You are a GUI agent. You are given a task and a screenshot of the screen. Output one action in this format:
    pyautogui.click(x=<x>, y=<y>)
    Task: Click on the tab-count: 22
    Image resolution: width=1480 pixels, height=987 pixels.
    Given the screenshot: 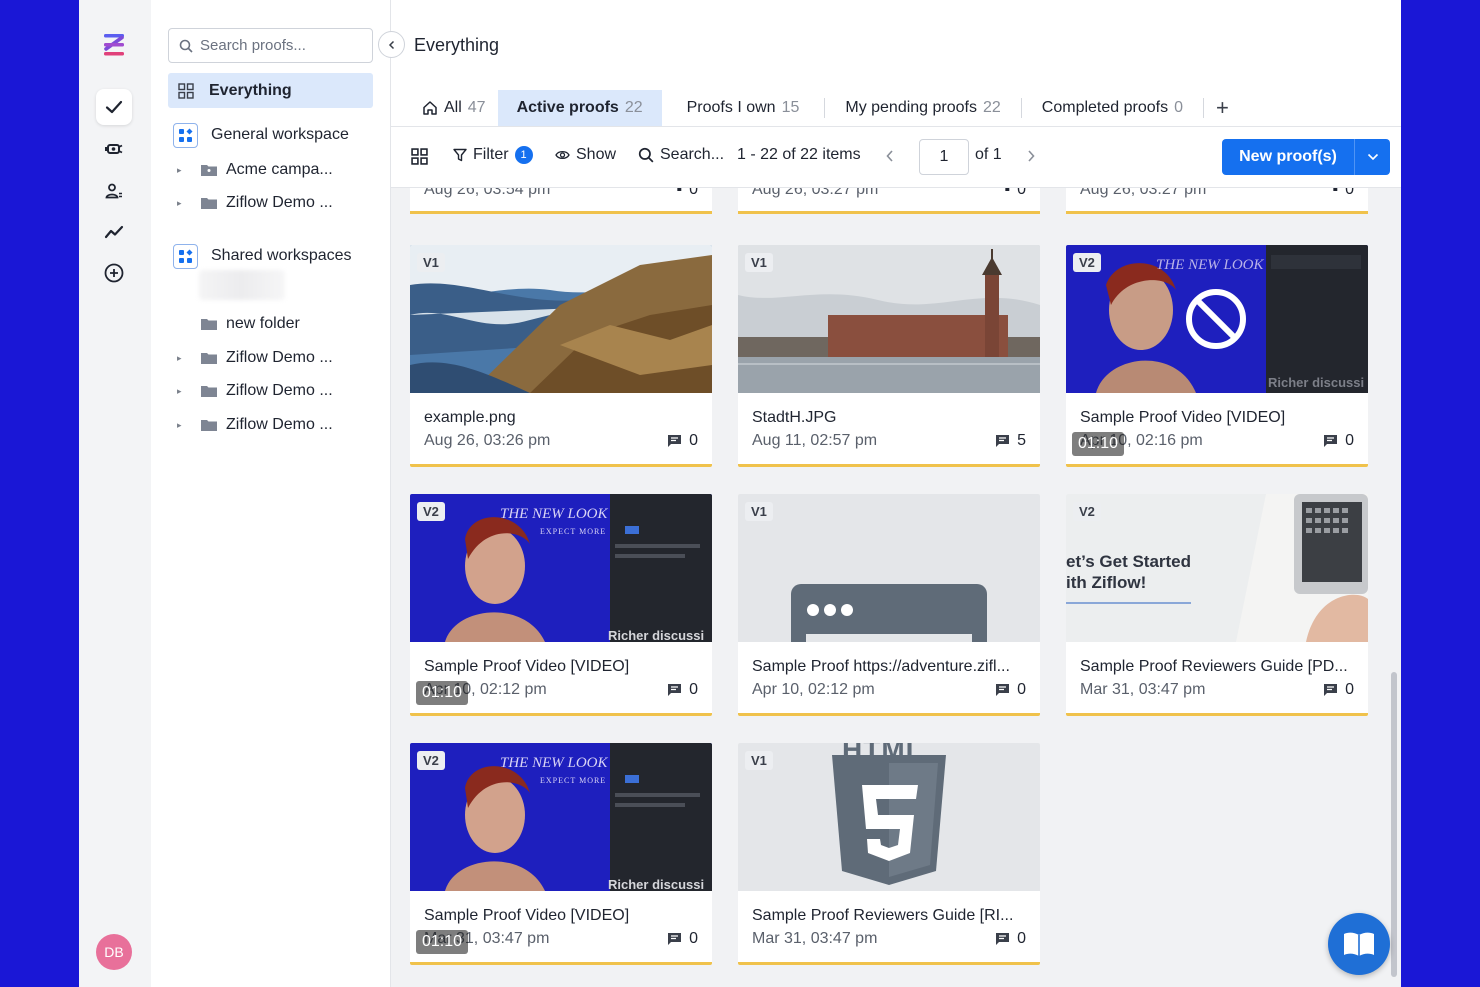 What is the action you would take?
    pyautogui.click(x=992, y=107)
    